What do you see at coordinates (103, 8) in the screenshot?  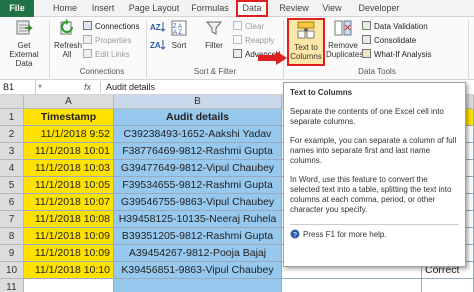 I see `tab-insert: Insert` at bounding box center [103, 8].